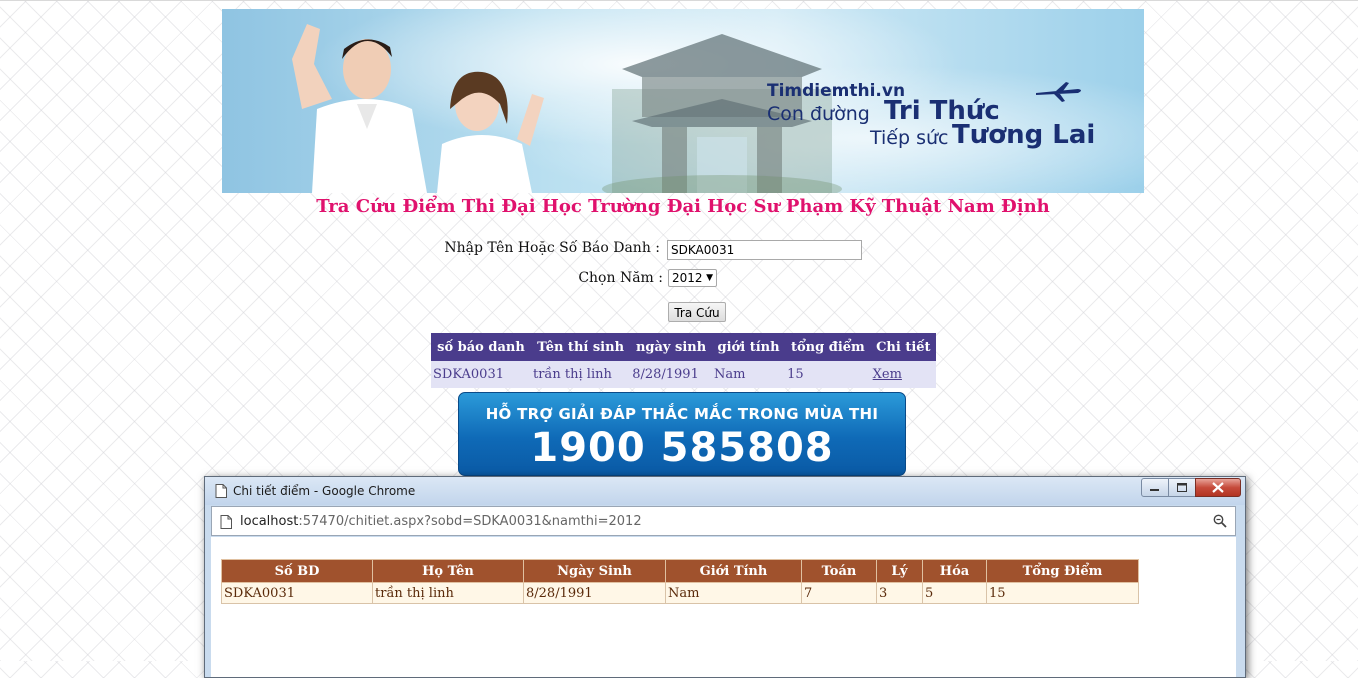  Describe the element at coordinates (221, 491) in the screenshot. I see `document-icon` at that location.